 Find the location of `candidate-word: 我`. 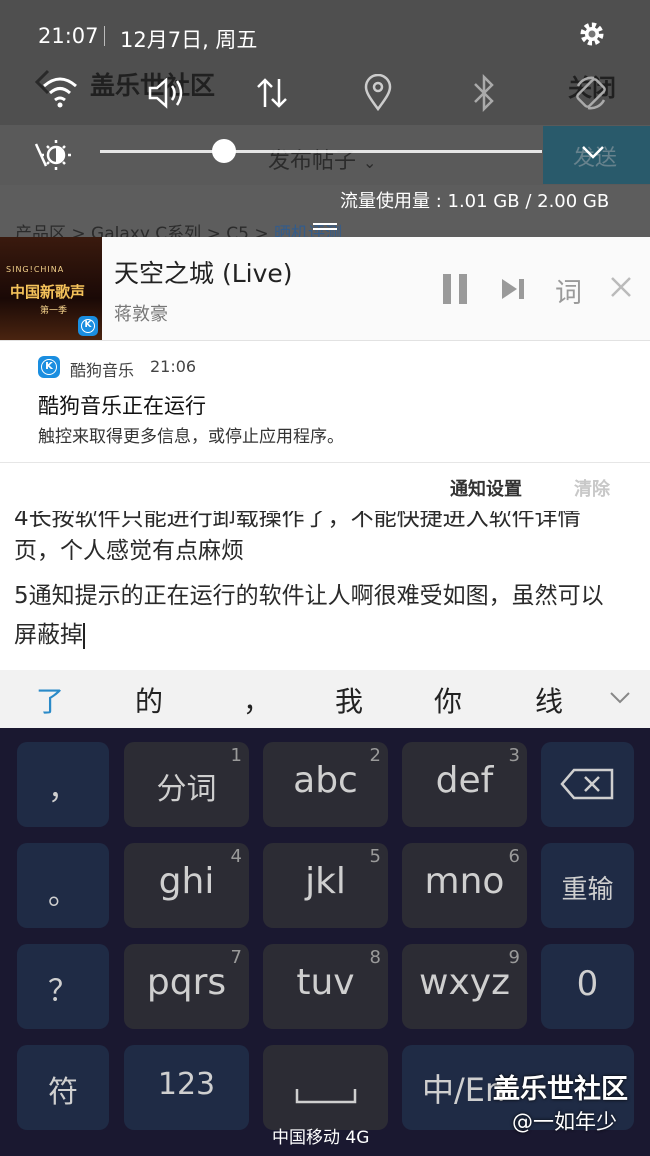

candidate-word: 我 is located at coordinates (349, 700).